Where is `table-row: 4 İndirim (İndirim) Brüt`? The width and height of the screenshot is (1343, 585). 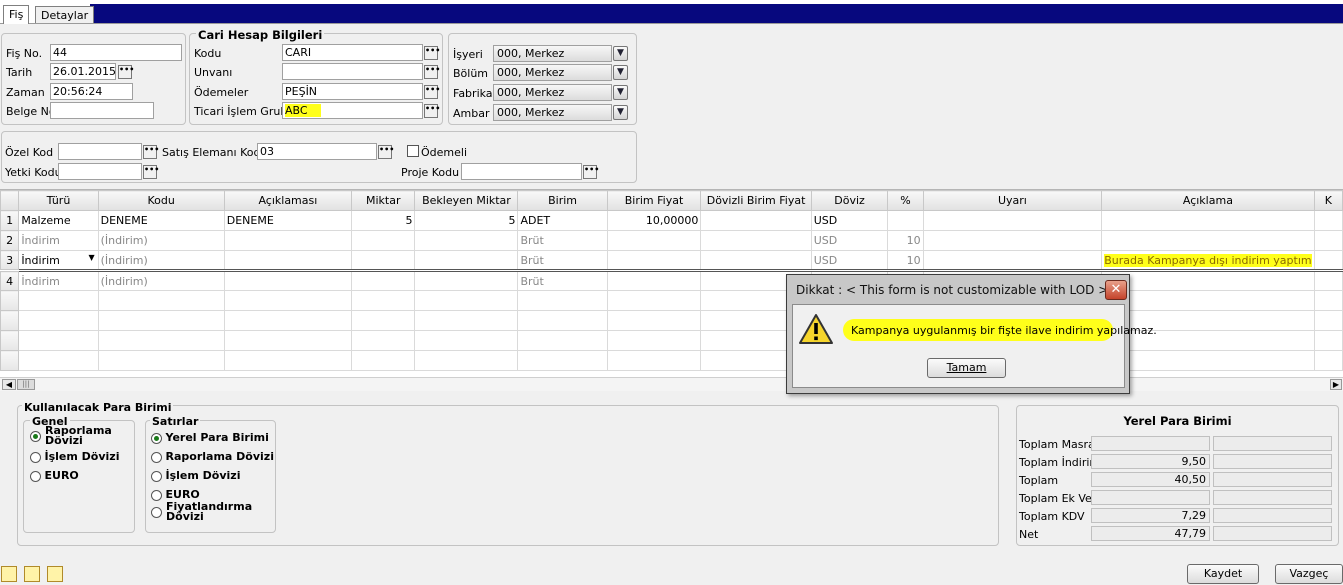 table-row: 4 İndirim (İndirim) Brüt is located at coordinates (671, 280).